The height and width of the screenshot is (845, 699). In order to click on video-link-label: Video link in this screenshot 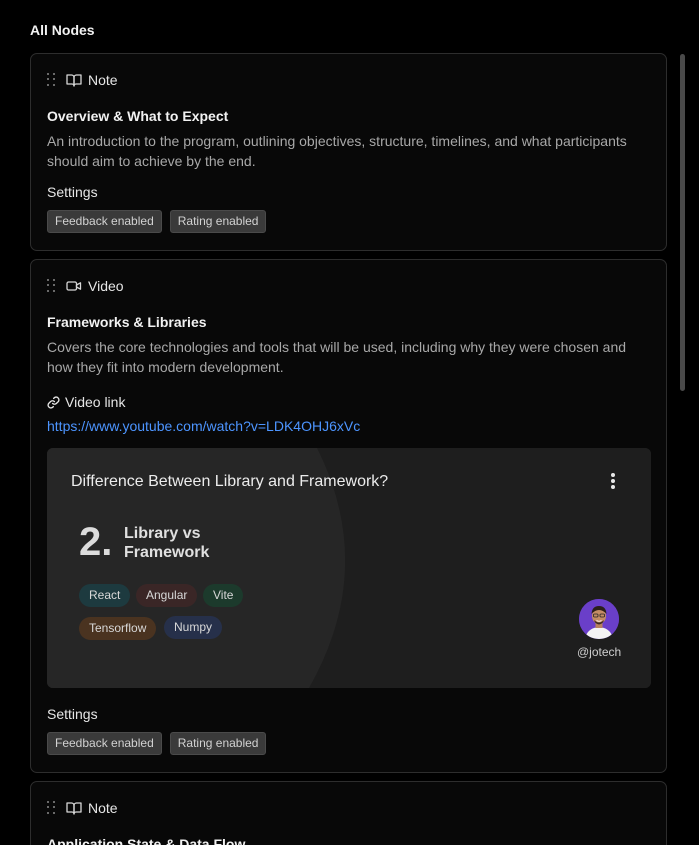, I will do `click(95, 402)`.